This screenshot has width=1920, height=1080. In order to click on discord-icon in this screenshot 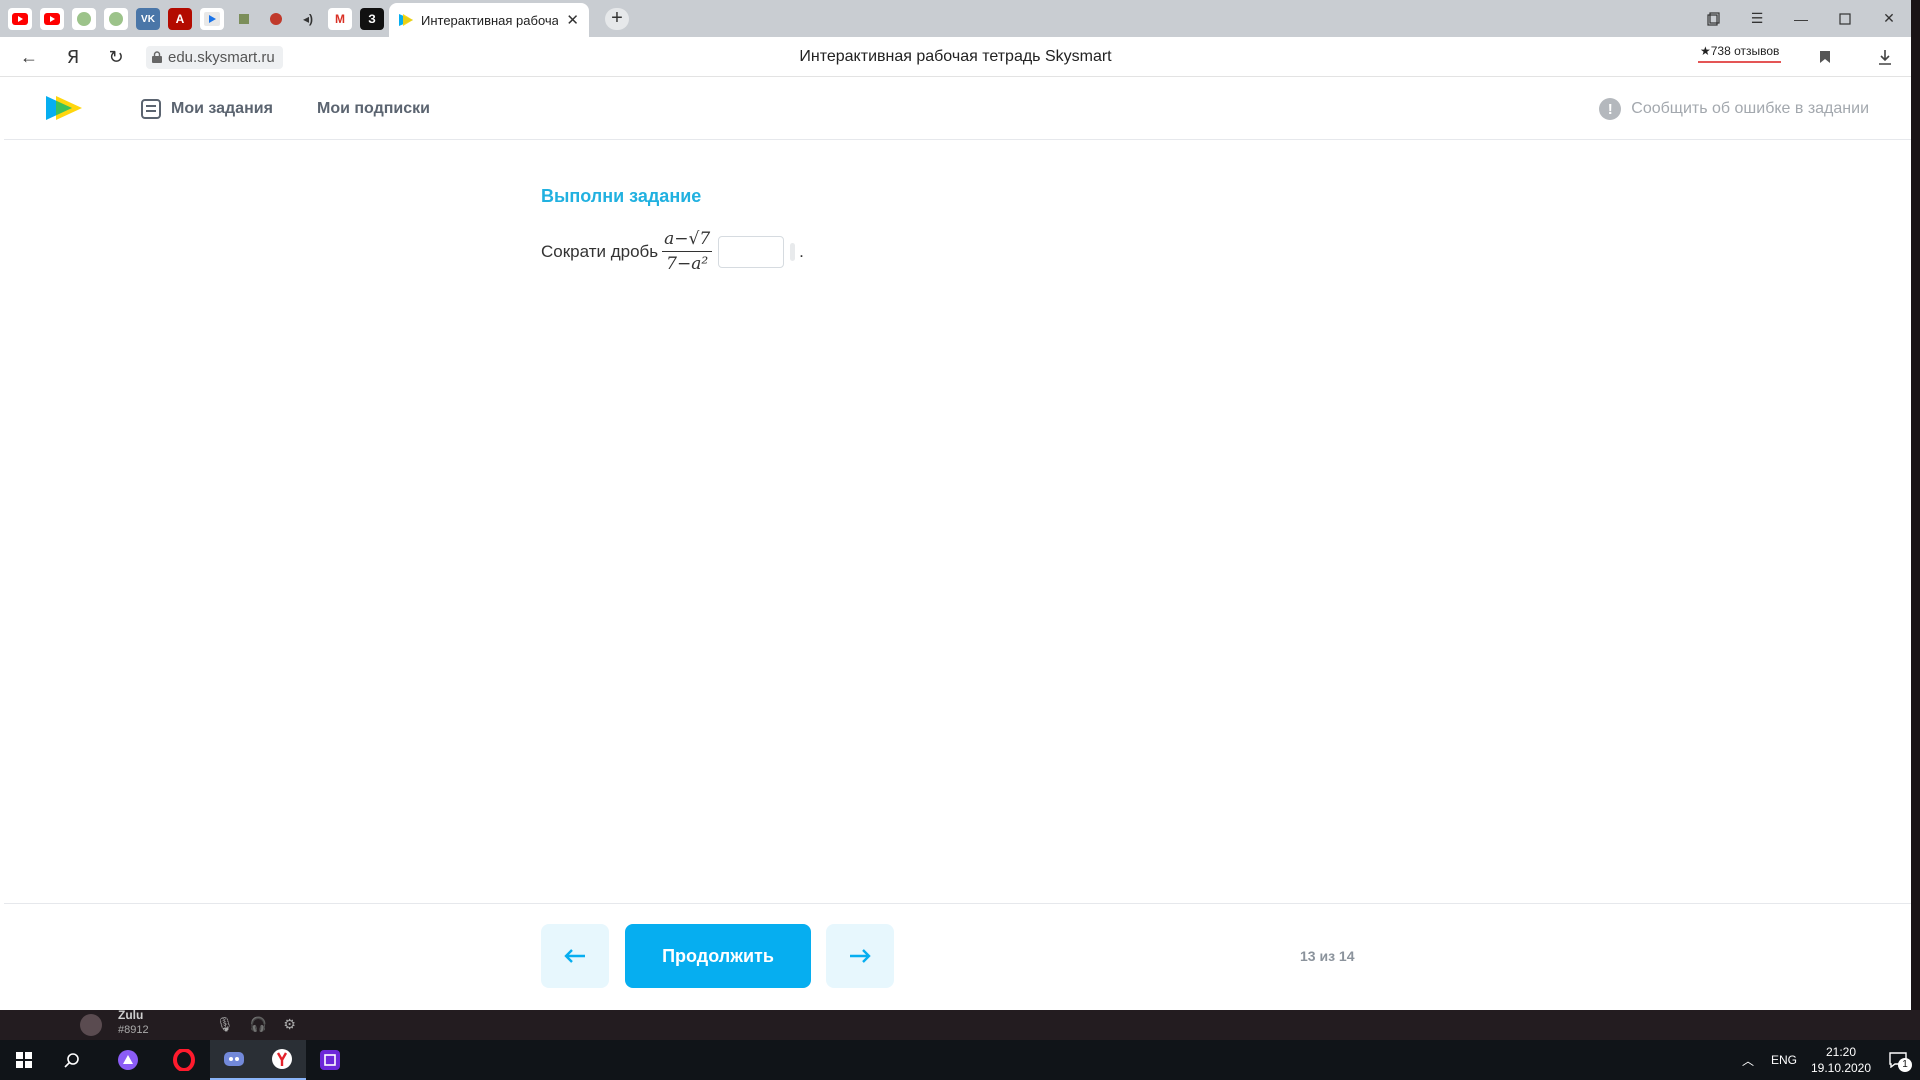, I will do `click(234, 1060)`.